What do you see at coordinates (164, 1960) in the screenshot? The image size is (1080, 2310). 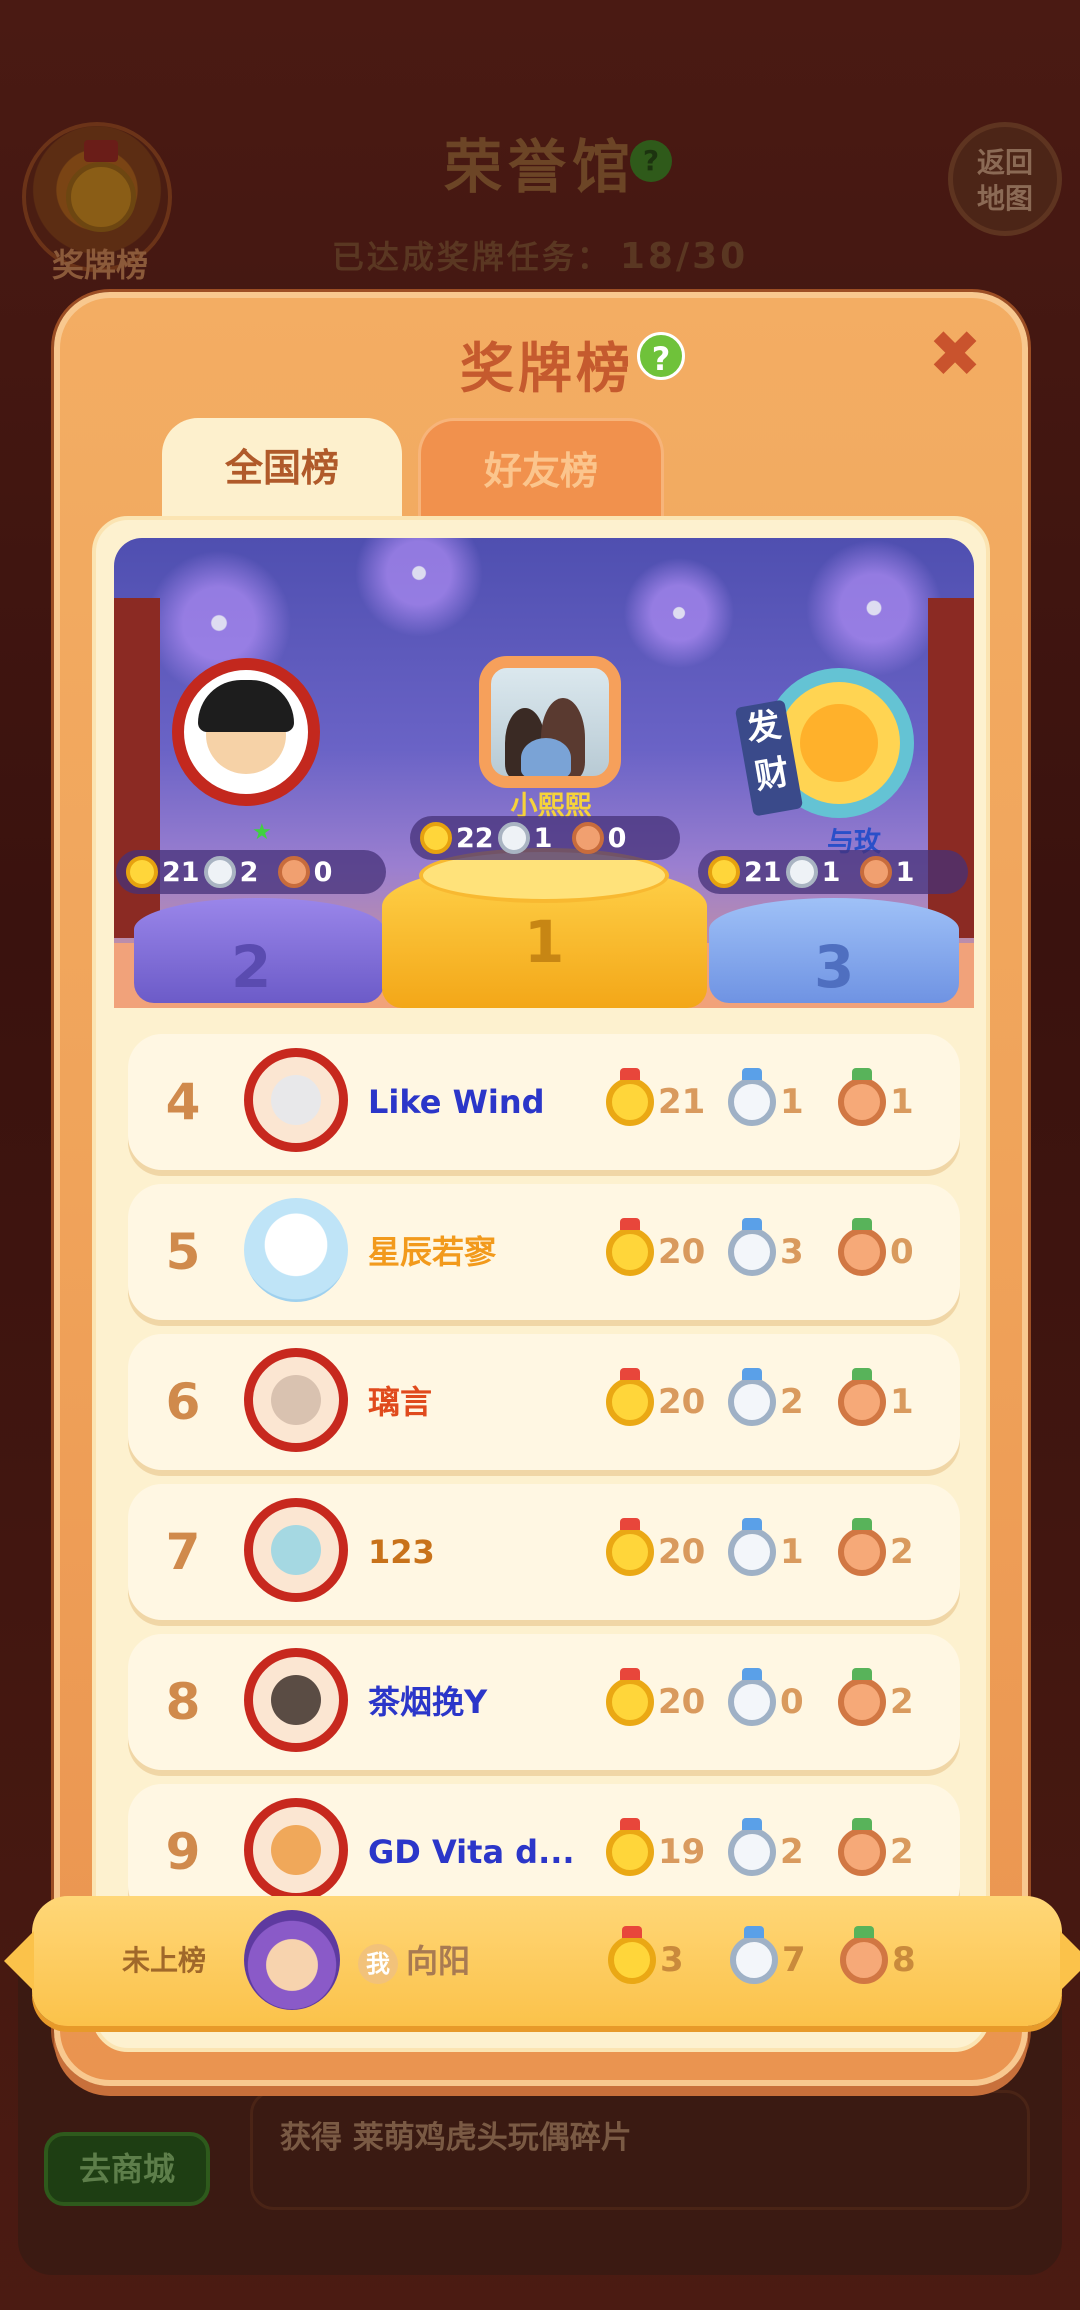 I see `my-rank-status: 未上榜` at bounding box center [164, 1960].